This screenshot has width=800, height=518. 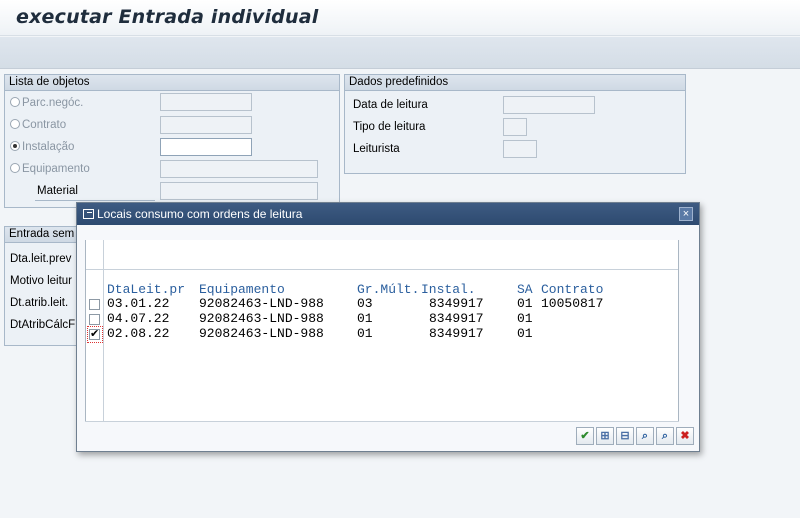 What do you see at coordinates (382, 421) in the screenshot?
I see `list-bottom-border` at bounding box center [382, 421].